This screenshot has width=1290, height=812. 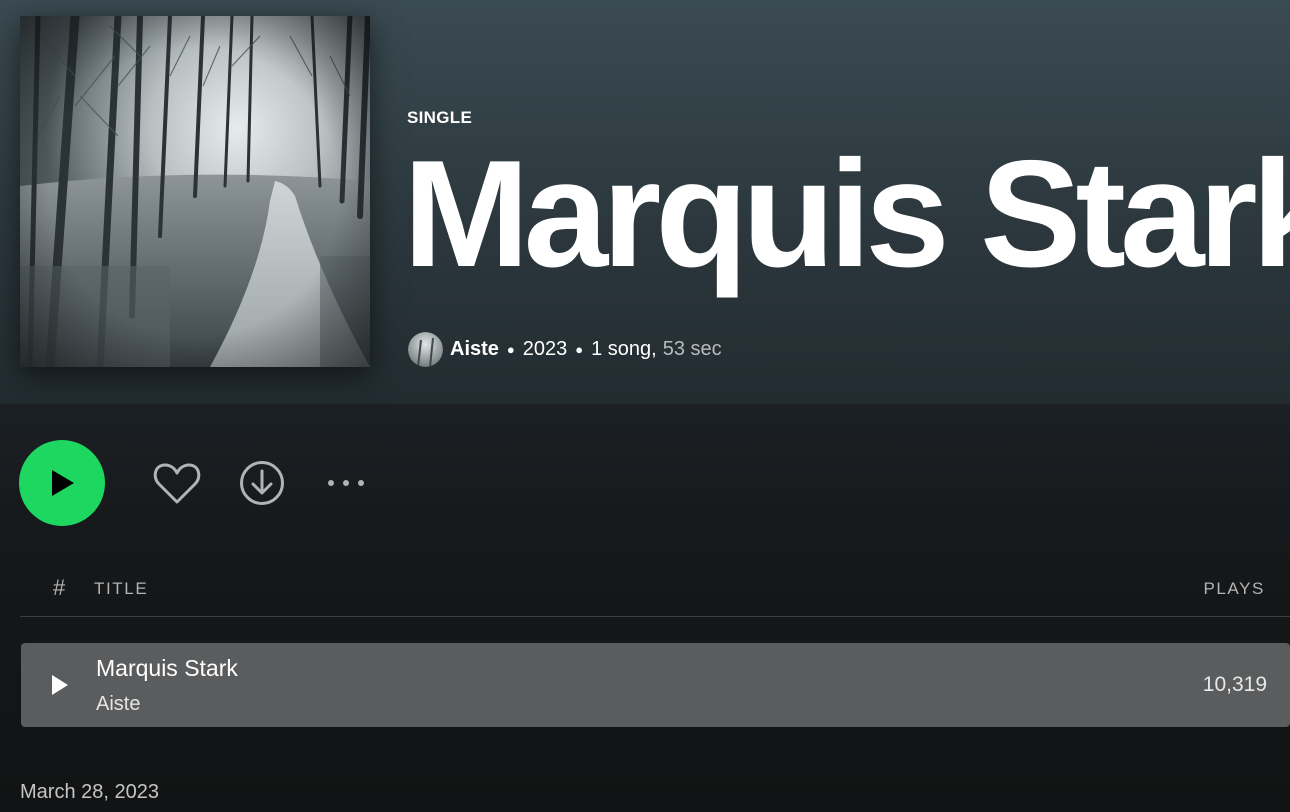 I want to click on heart-icon, so click(x=177, y=483).